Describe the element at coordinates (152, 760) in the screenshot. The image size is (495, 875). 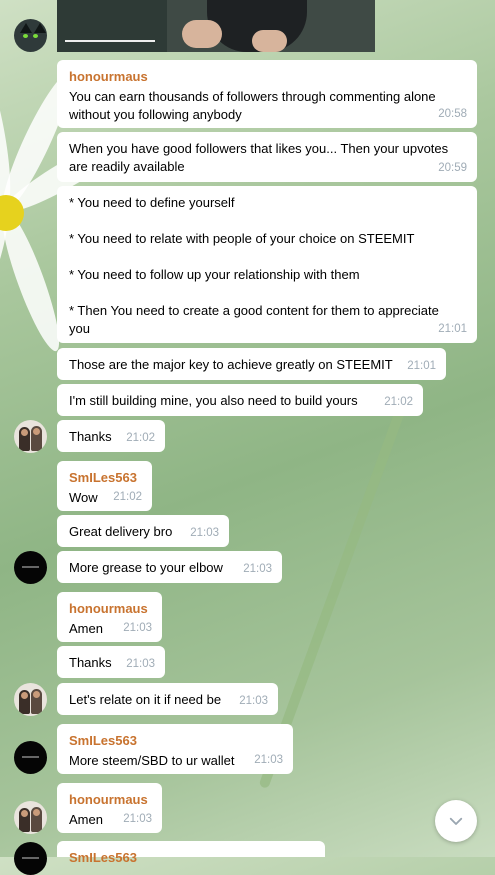
I see `message-text: More steem/SBD to ur wallet` at that location.